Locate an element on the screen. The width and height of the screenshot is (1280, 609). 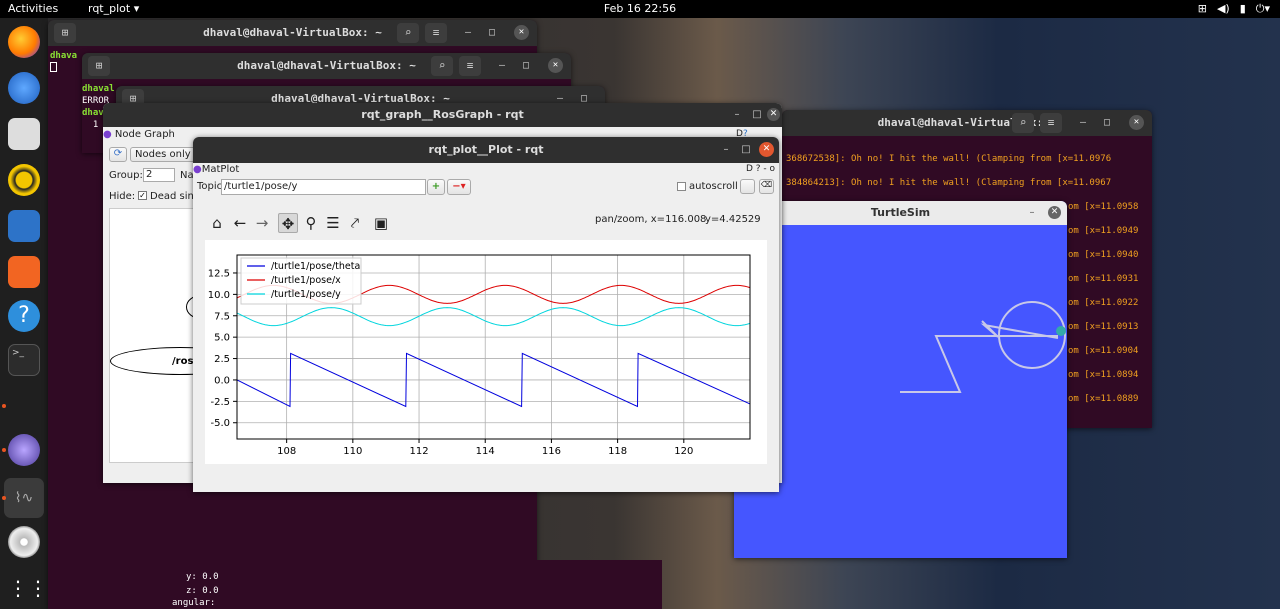
turtle-canvas is located at coordinates (983, 347).